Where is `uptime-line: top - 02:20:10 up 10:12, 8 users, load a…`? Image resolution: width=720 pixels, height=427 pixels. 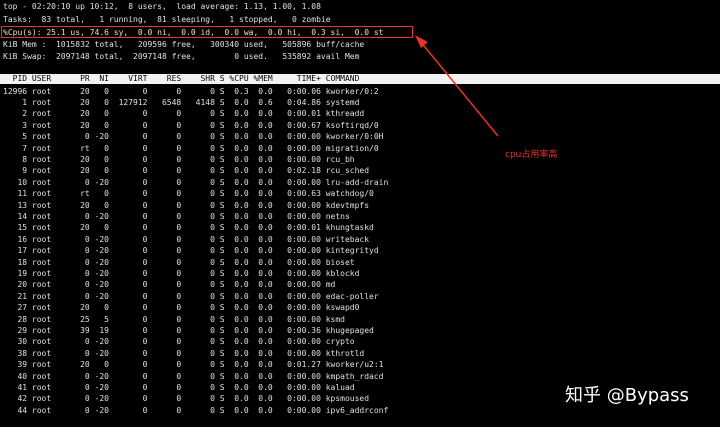
uptime-line: top - 02:20:10 up 10:12, 8 users, load a… is located at coordinates (162, 6).